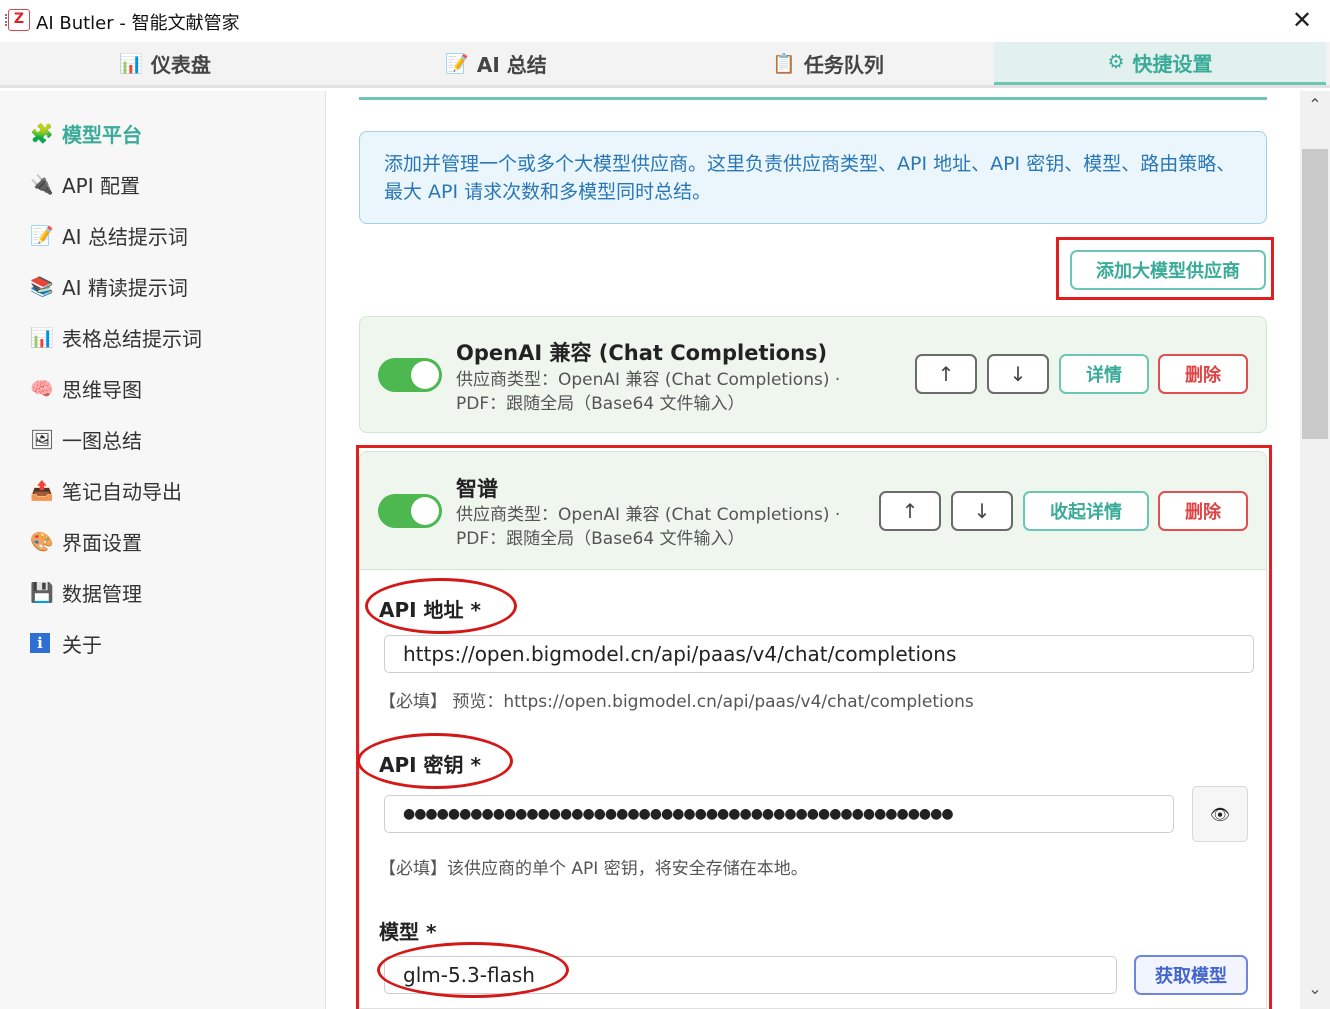 This screenshot has height=1009, width=1330. What do you see at coordinates (813, 98) in the screenshot?
I see `section-divider` at bounding box center [813, 98].